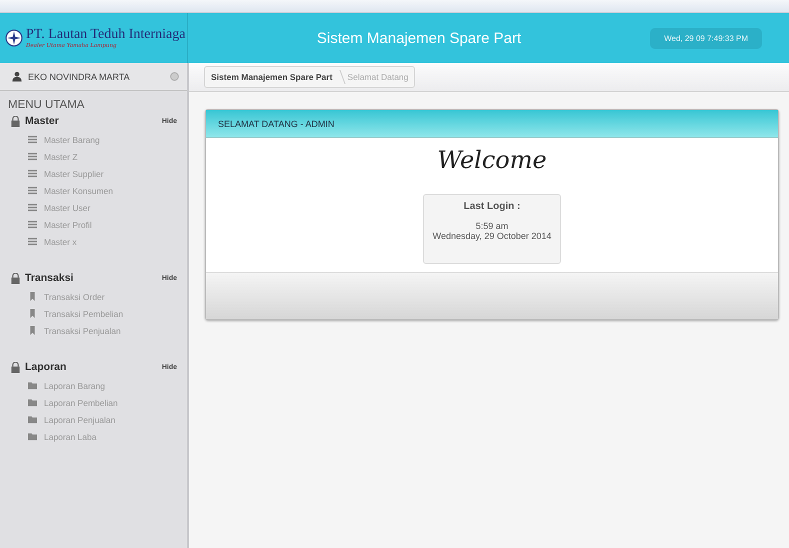 This screenshot has height=548, width=789. Describe the element at coordinates (93, 156) in the screenshot. I see `menu-item: Master Z` at that location.